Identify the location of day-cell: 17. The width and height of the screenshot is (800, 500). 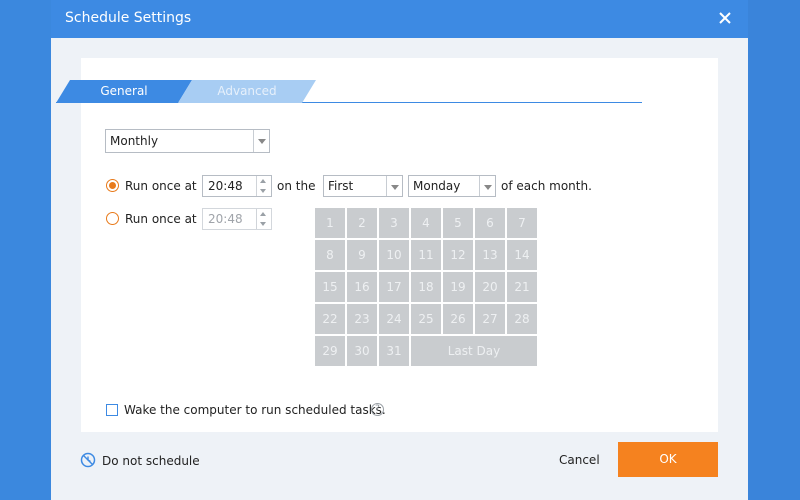
(394, 287).